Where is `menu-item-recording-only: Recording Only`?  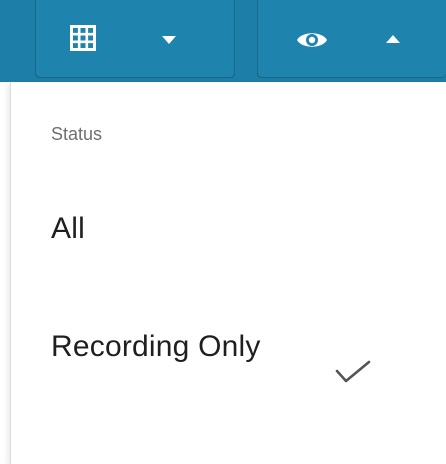
menu-item-recording-only: Recording Only is located at coordinates (228, 365).